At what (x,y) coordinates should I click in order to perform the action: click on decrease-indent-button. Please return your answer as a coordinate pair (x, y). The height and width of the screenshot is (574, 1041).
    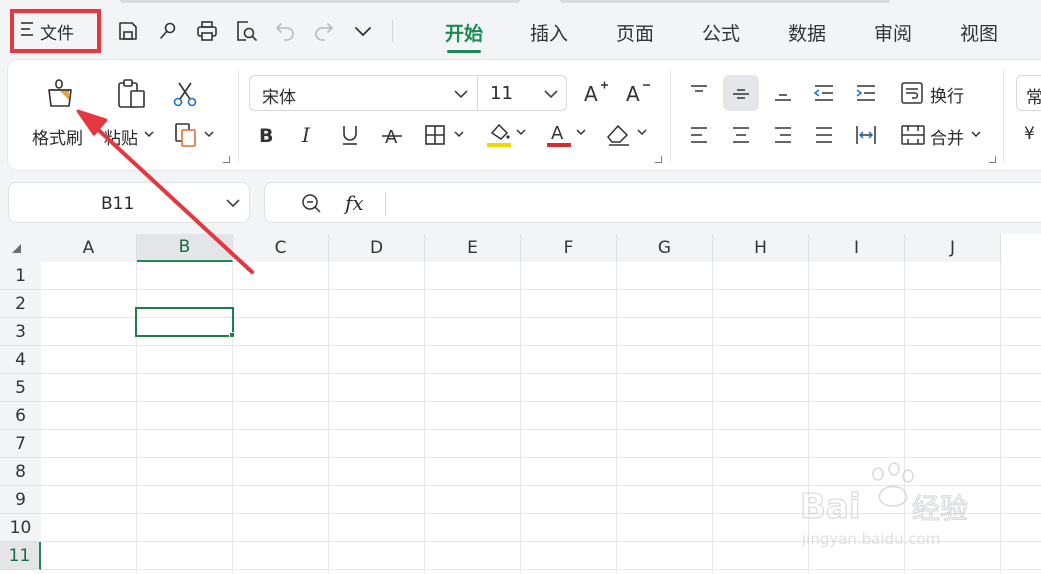
    Looking at the image, I should click on (824, 93).